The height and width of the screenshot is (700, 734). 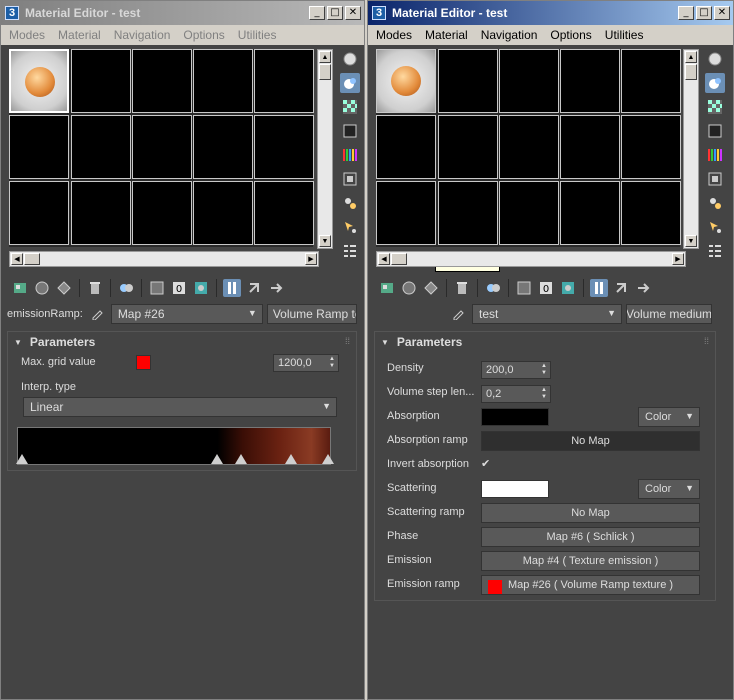 What do you see at coordinates (203, 35) in the screenshot?
I see `menu-options: Options` at bounding box center [203, 35].